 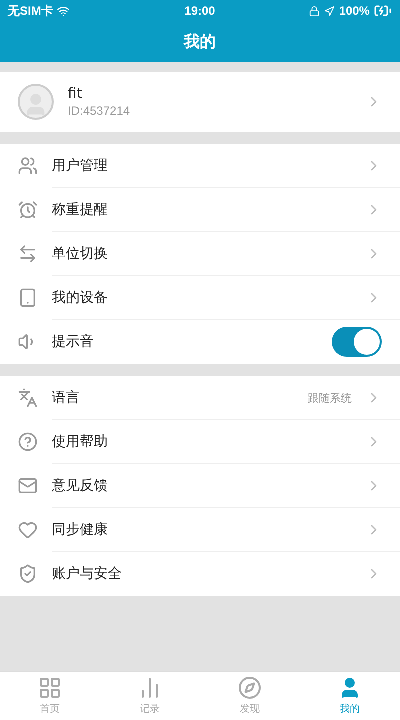 What do you see at coordinates (100, 111) in the screenshot?
I see `user-id: ID:4537214` at bounding box center [100, 111].